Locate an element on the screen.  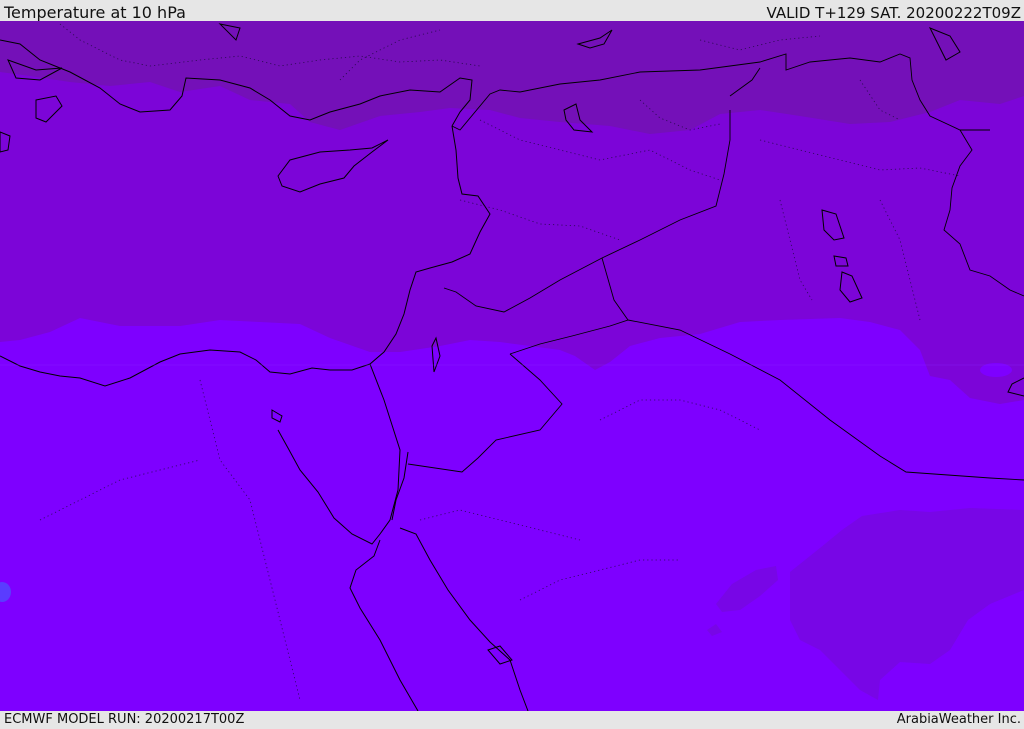
model-run-label: ECMWF MODEL RUN: 20200217T00Z is located at coordinates (124, 719).